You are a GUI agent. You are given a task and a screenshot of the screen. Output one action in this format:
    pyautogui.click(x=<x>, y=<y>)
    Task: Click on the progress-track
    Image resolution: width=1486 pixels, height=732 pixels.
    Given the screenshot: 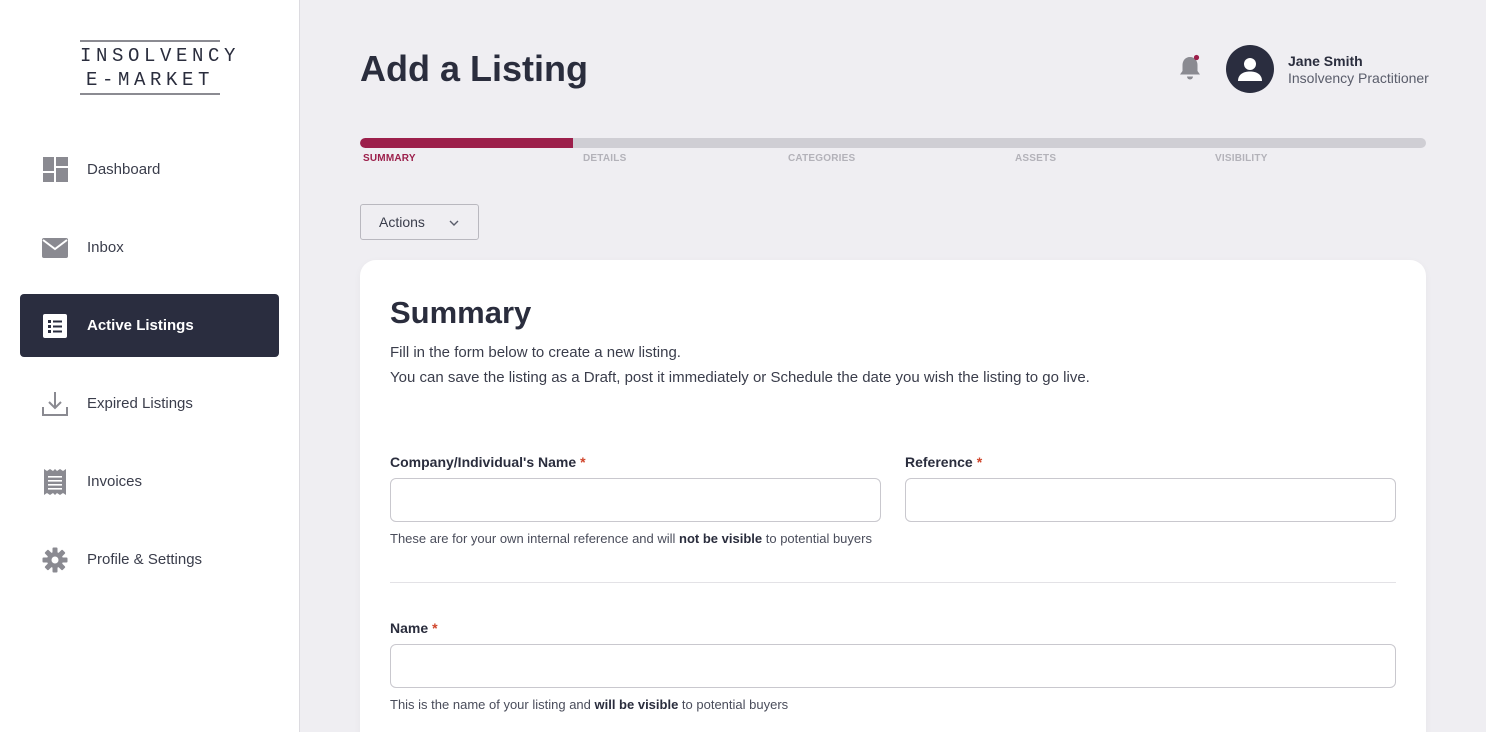 What is the action you would take?
    pyautogui.click(x=893, y=143)
    